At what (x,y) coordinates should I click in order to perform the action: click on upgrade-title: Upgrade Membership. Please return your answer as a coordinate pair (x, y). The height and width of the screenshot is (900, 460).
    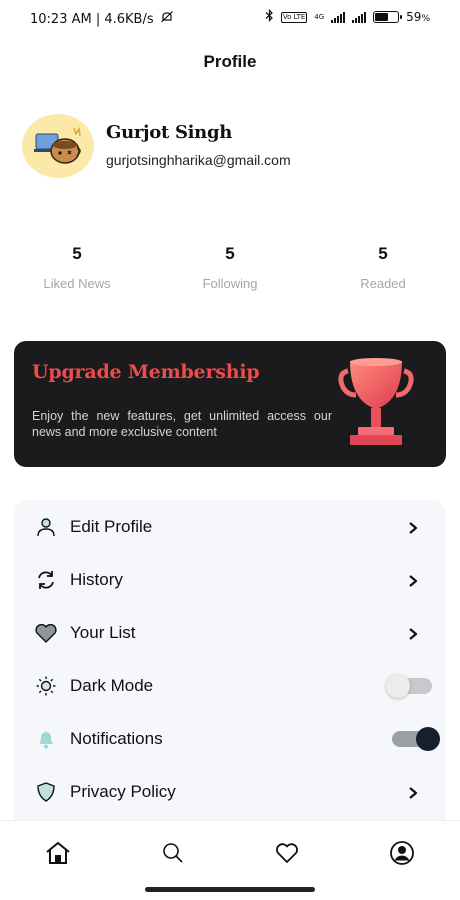
    Looking at the image, I should click on (146, 372).